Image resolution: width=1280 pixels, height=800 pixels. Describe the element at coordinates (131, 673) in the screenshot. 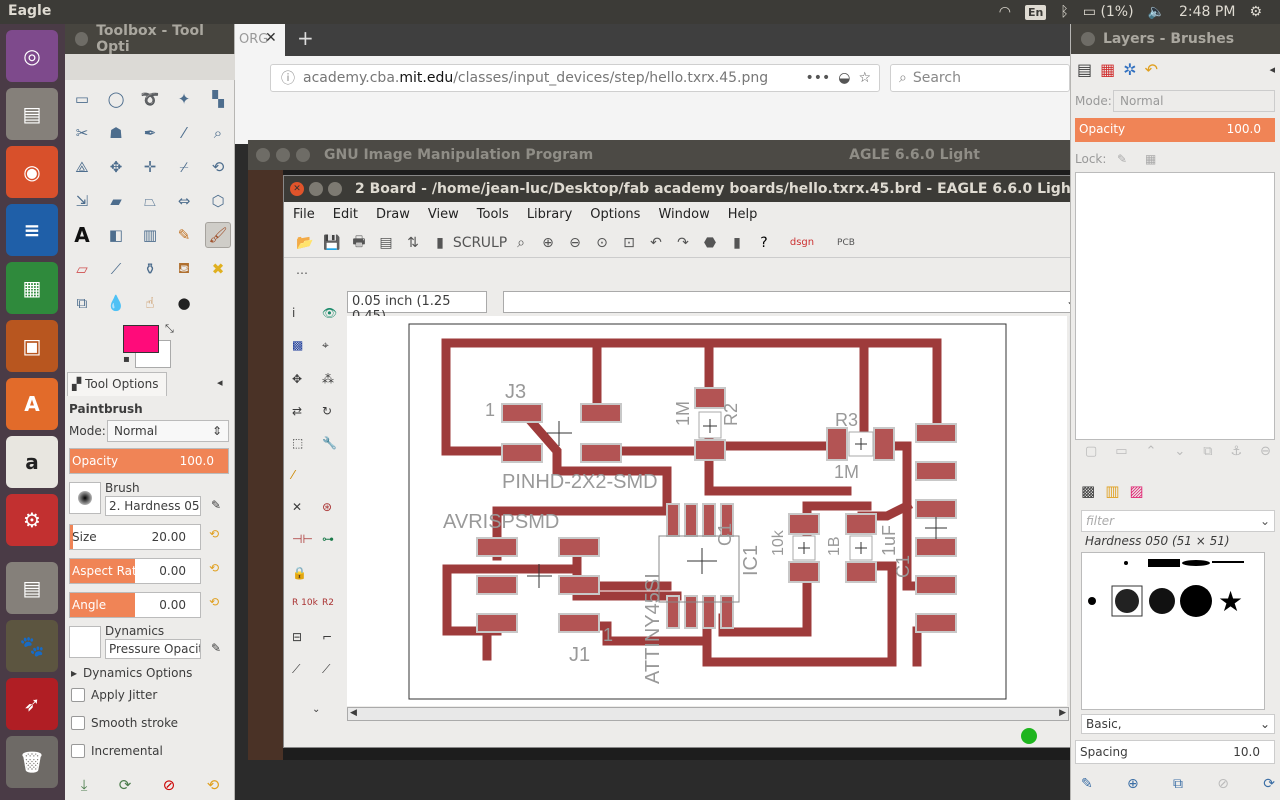

I see `dynamics-options-expander: ▸ Dynamics Options` at that location.